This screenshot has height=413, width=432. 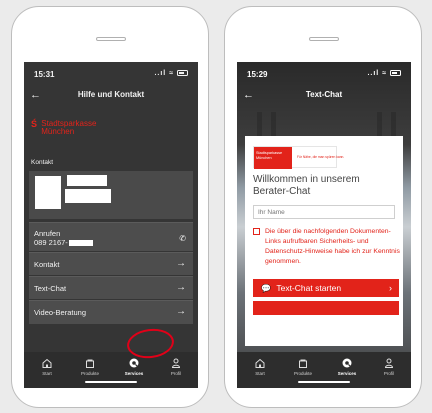 What do you see at coordinates (47, 233) in the screenshot?
I see `row-anrufen-label: Anrufen` at bounding box center [47, 233].